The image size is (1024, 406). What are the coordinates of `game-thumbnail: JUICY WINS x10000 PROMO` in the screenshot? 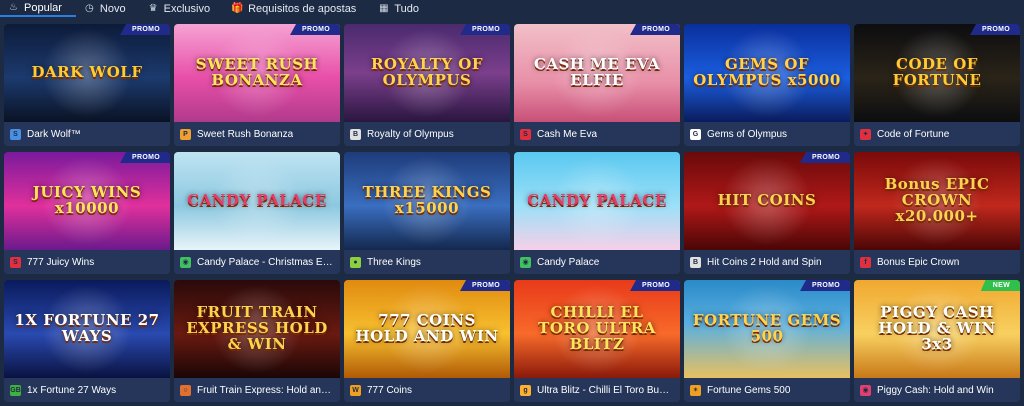 It's located at (87, 201).